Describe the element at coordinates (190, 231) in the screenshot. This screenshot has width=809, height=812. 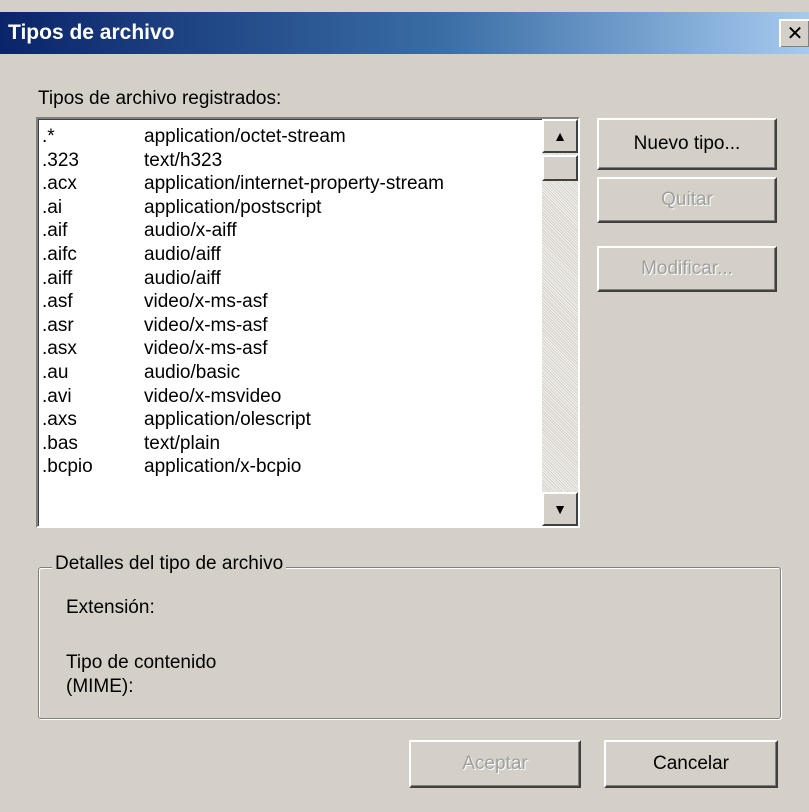
I see `list-item-mime-type: audio/x-aiff` at that location.